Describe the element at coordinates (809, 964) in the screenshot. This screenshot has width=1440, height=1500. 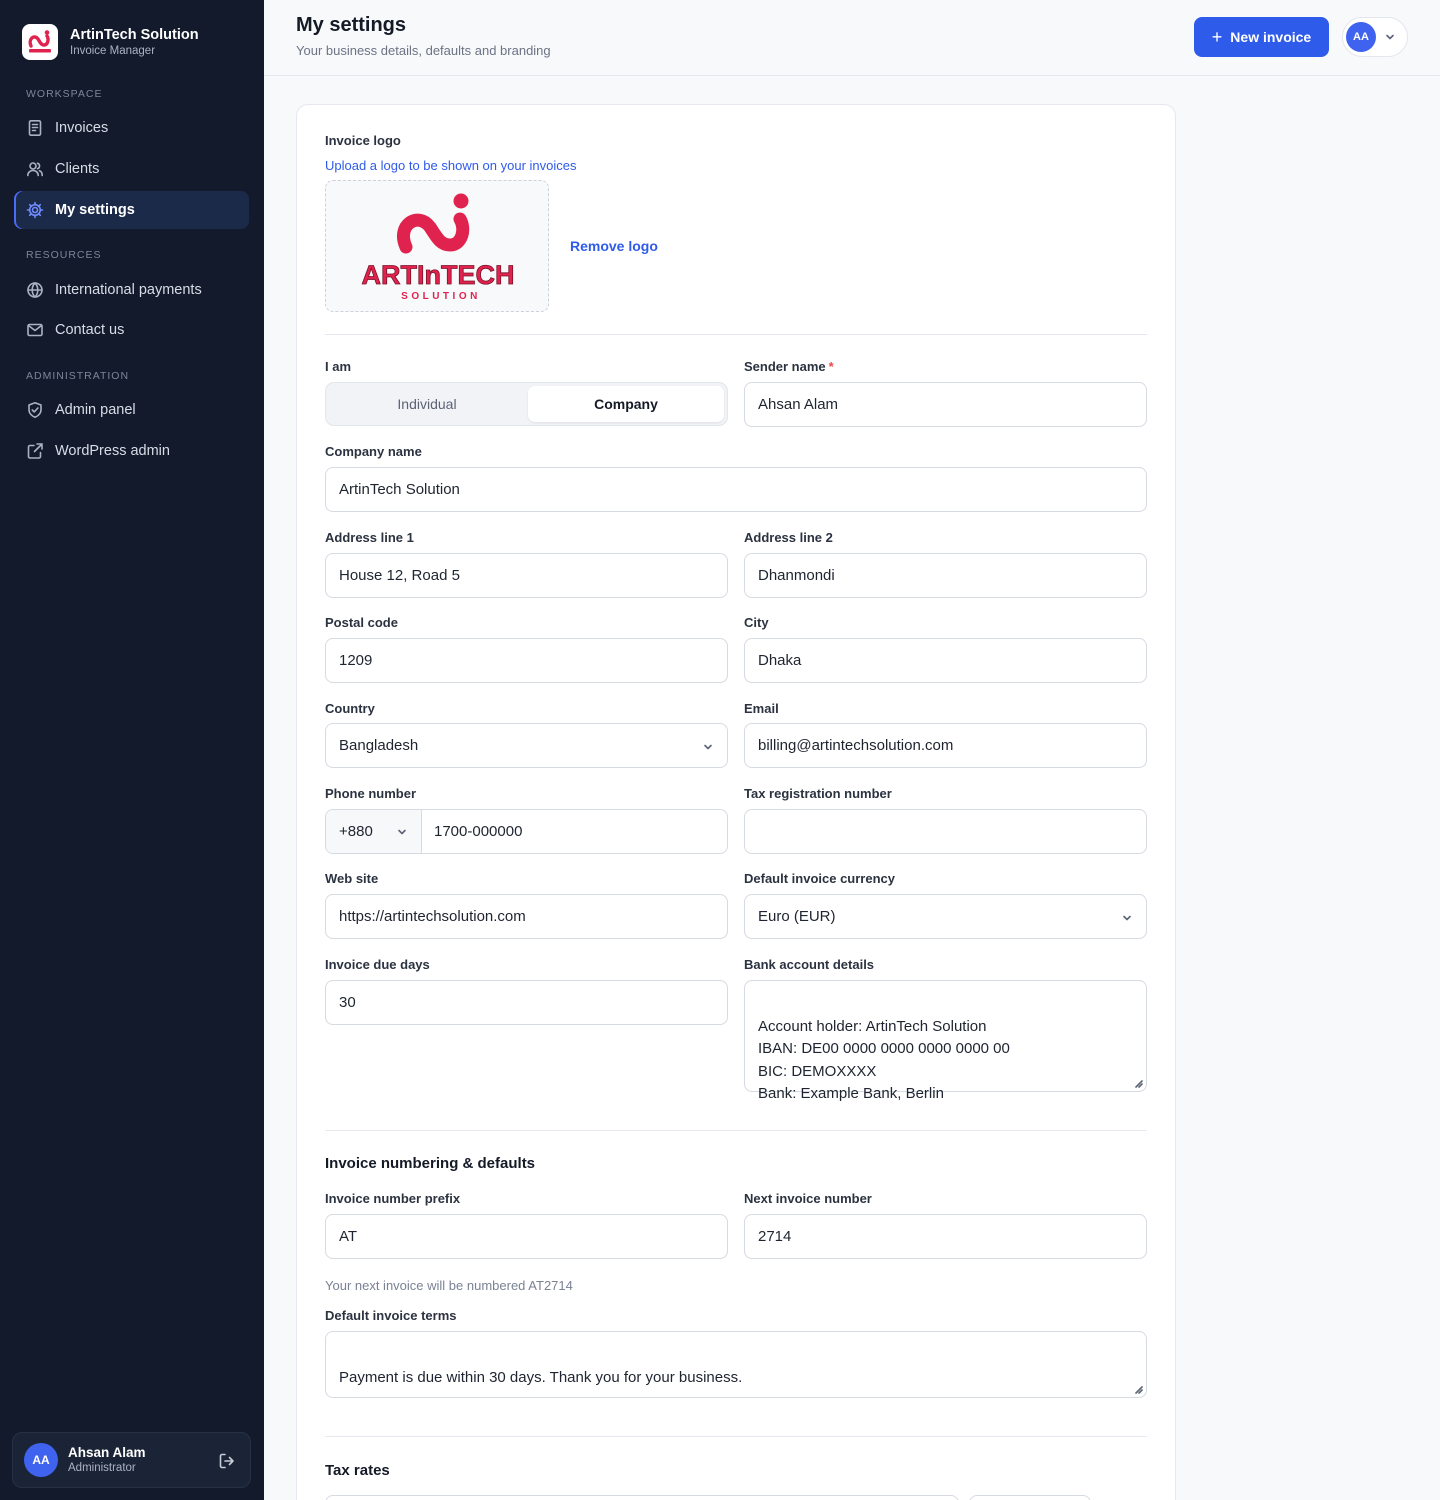
I see `bank-details-label: Bank account details` at that location.